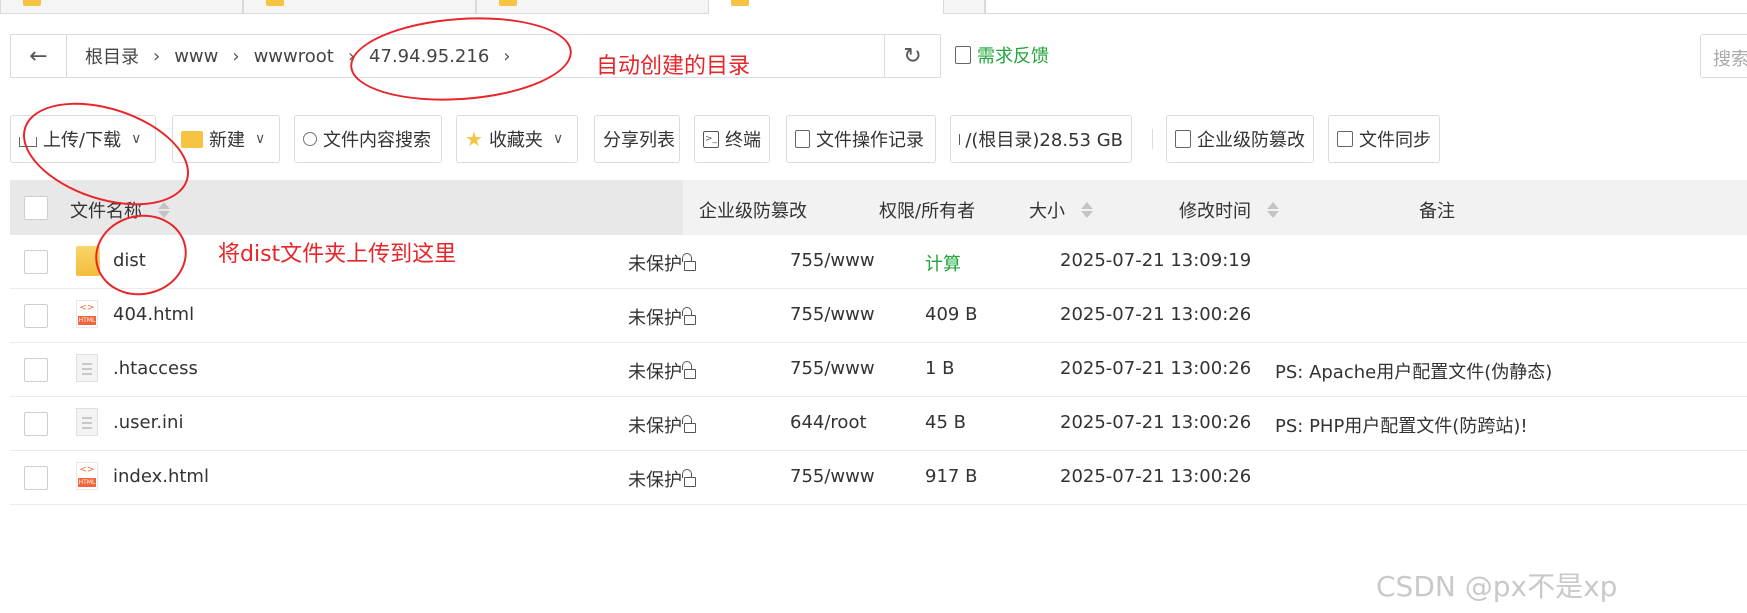 The width and height of the screenshot is (1747, 613). What do you see at coordinates (148, 422) in the screenshot?
I see `file-name: .user.ini` at bounding box center [148, 422].